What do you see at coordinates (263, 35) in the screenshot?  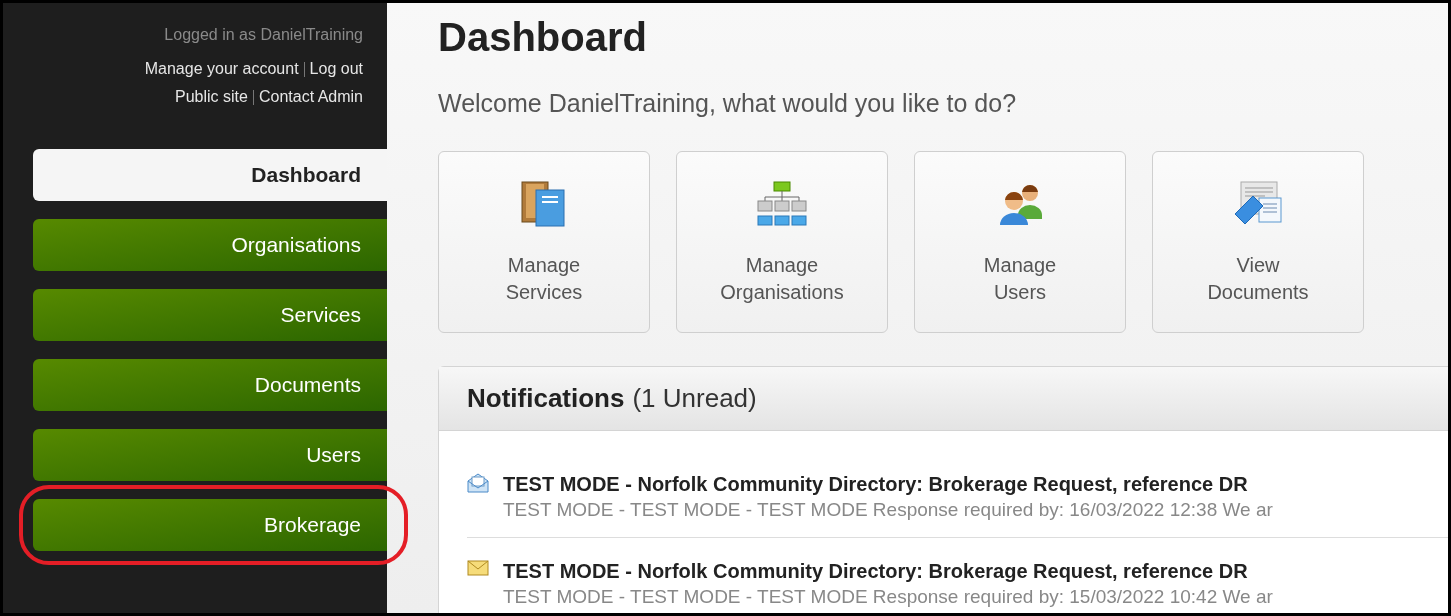 I see `login-status: Logged in as DanielTraining` at bounding box center [263, 35].